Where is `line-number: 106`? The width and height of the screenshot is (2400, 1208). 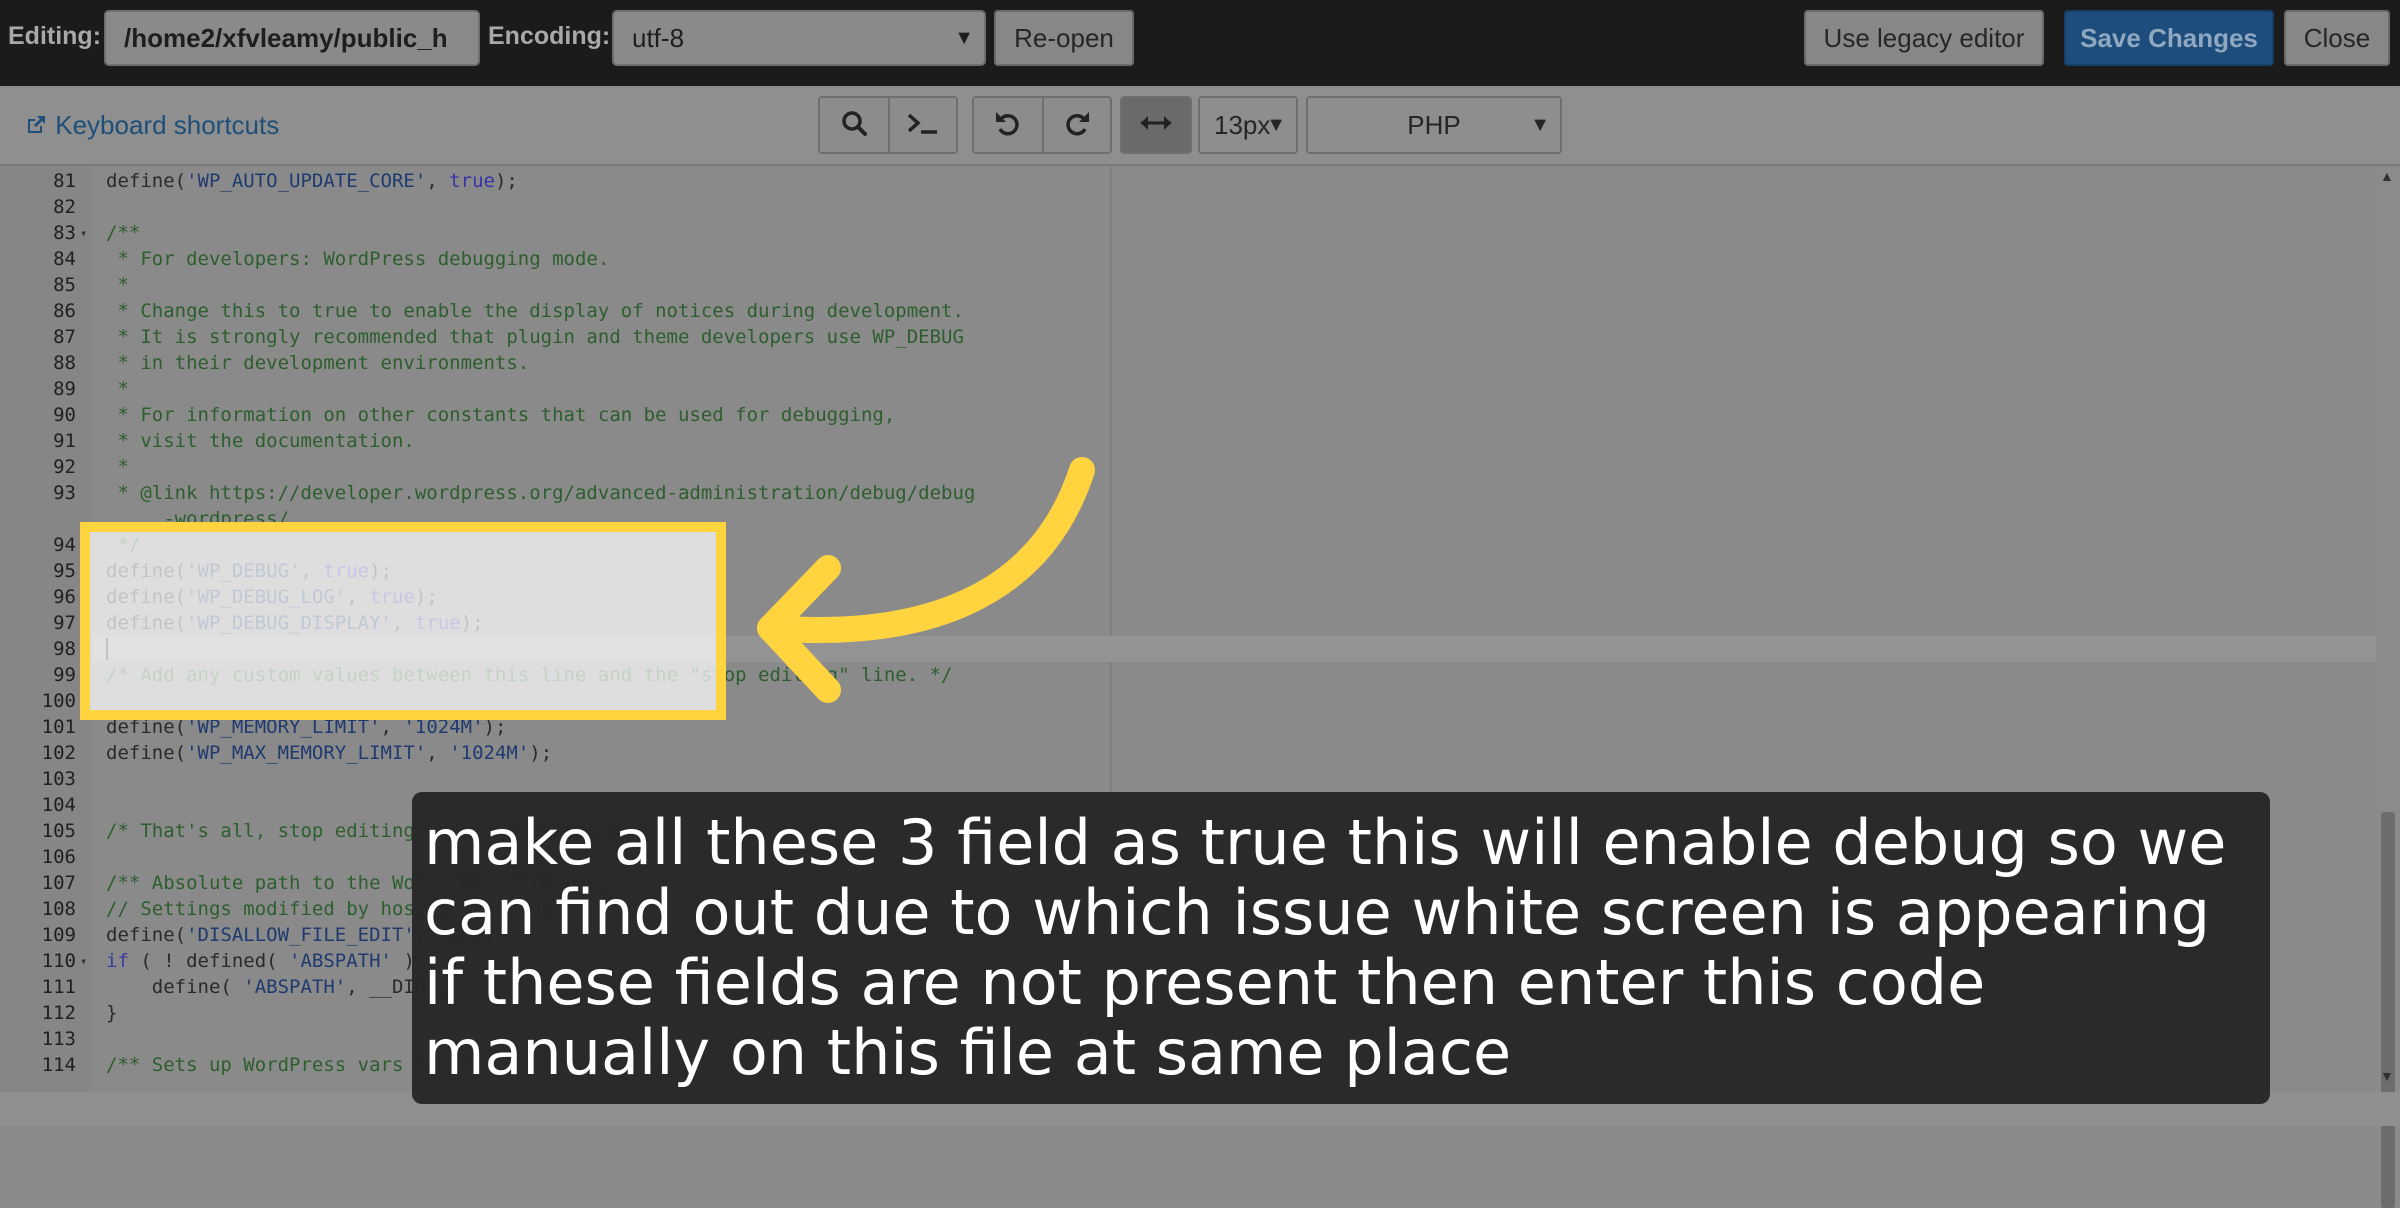 line-number: 106 is located at coordinates (58, 857).